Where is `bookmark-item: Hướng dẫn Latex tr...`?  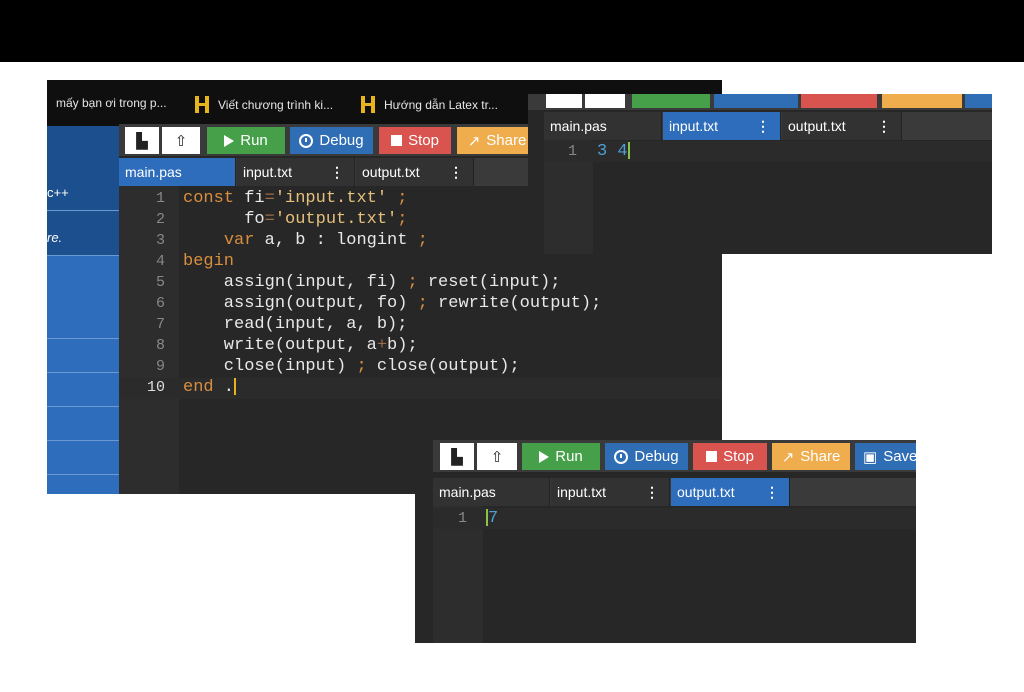 bookmark-item: Hướng dẫn Latex tr... is located at coordinates (429, 104).